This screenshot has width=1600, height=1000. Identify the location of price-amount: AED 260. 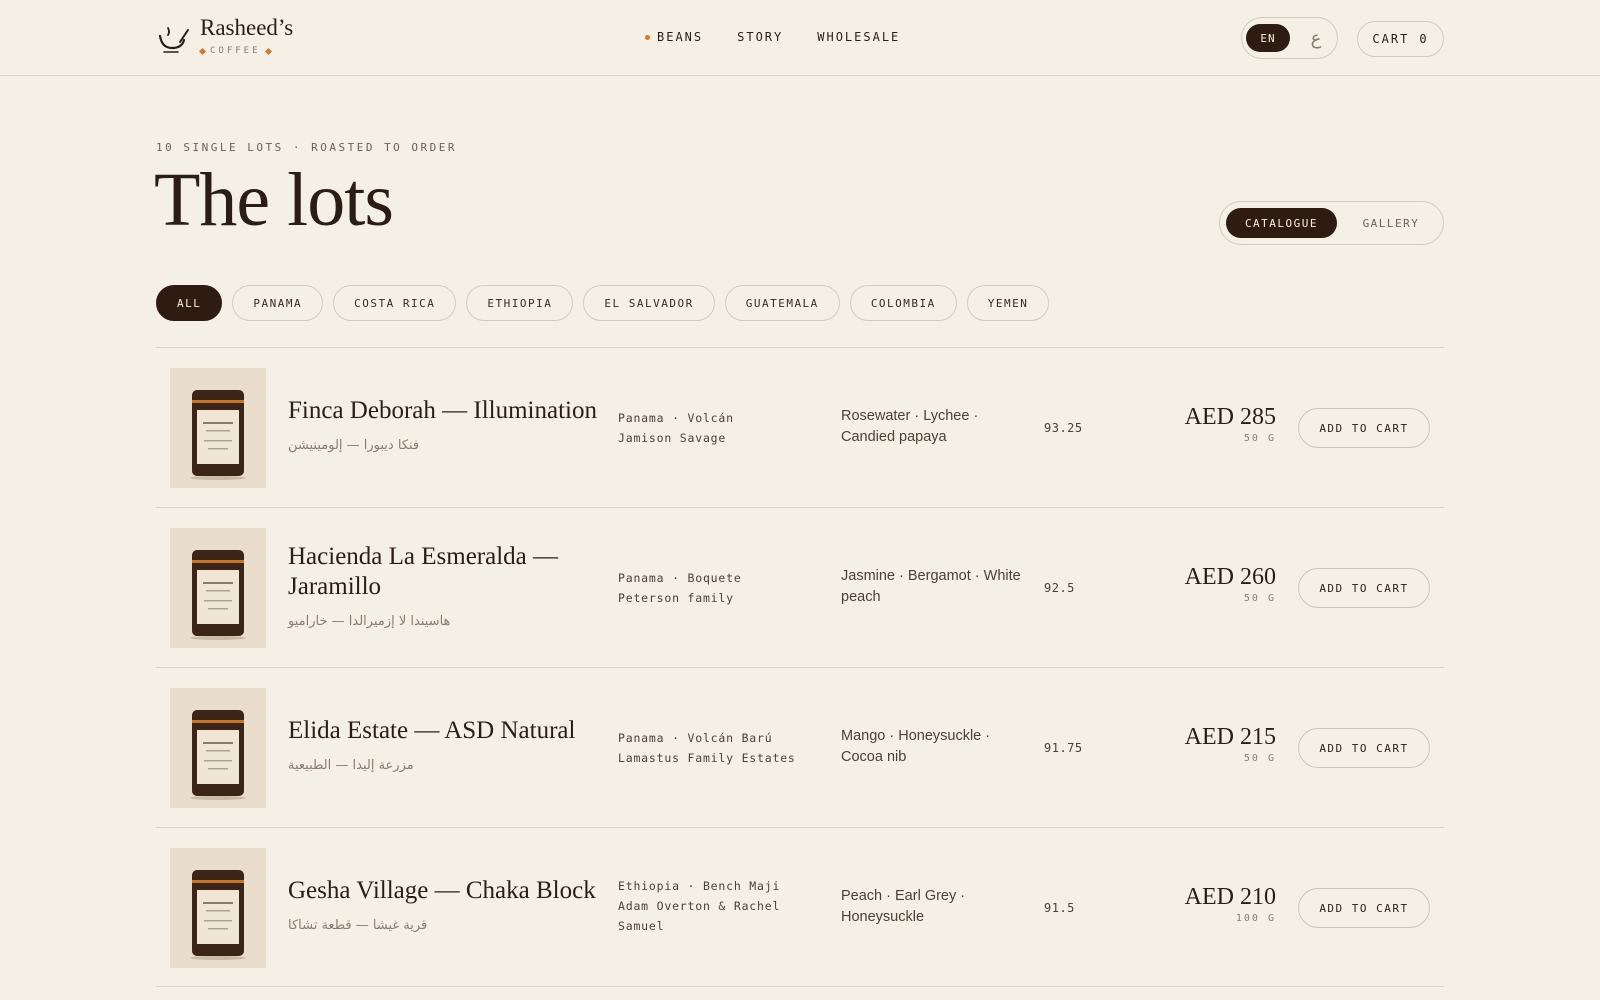
(1230, 577).